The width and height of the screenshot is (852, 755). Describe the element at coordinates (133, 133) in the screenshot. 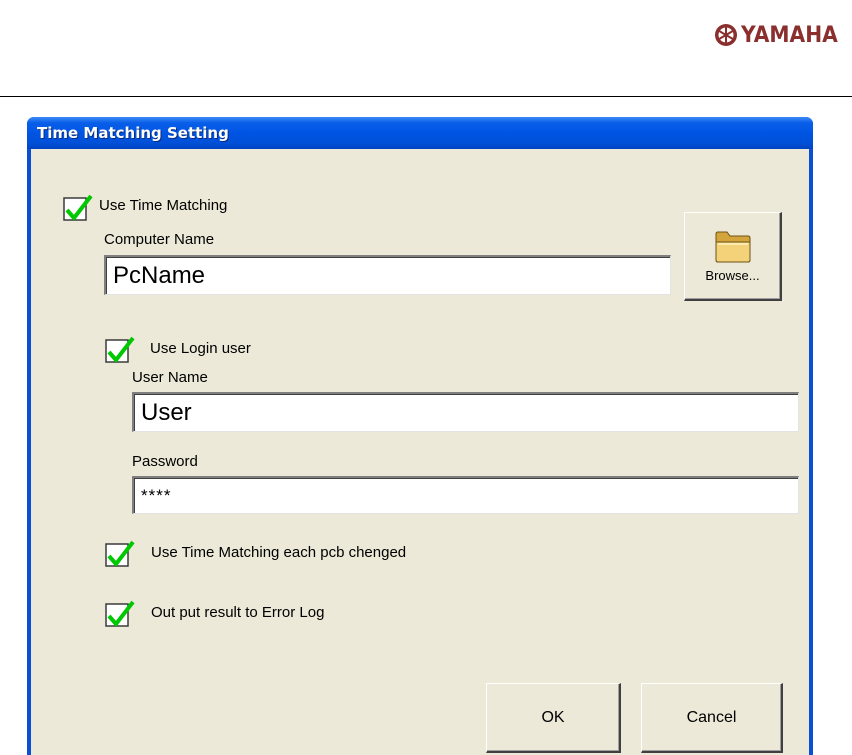

I see `dialog-title: Time Matching Setting` at that location.